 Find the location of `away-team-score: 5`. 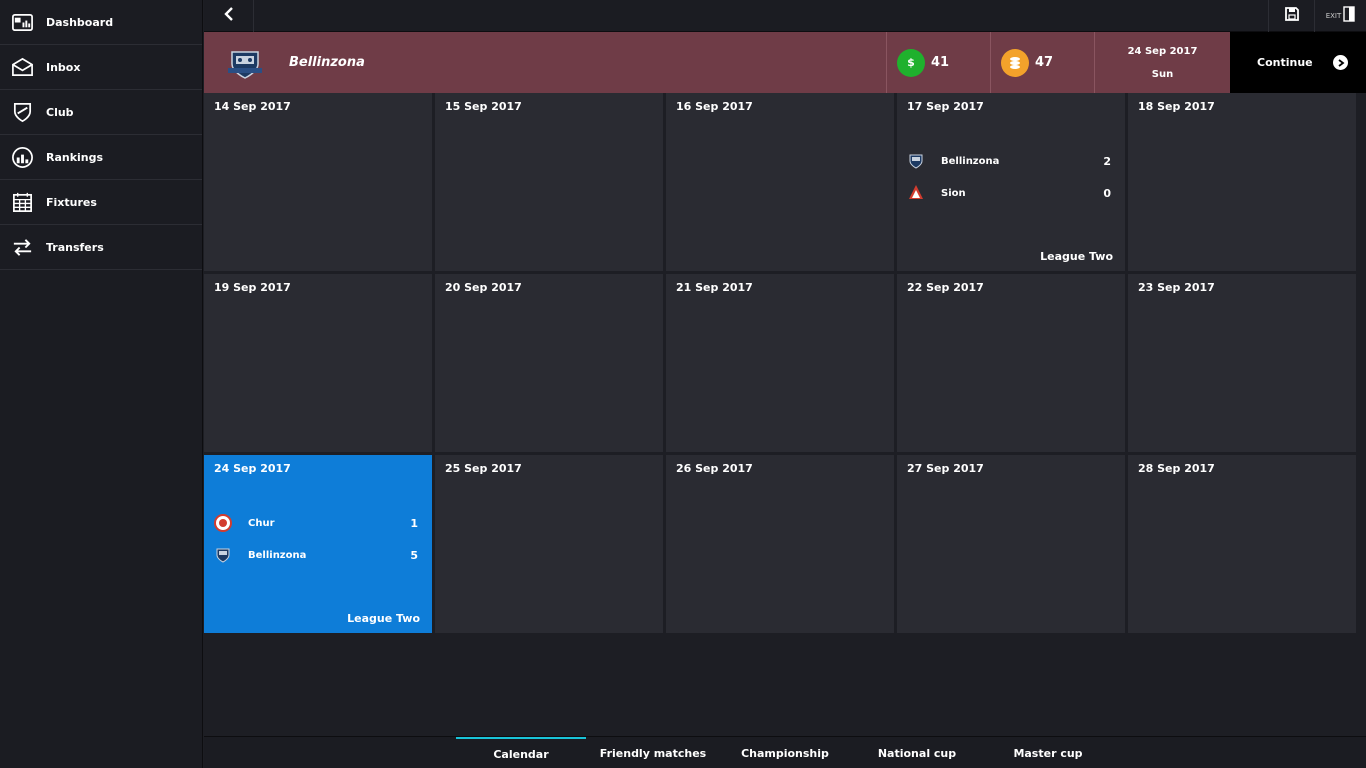

away-team-score: 5 is located at coordinates (414, 555).